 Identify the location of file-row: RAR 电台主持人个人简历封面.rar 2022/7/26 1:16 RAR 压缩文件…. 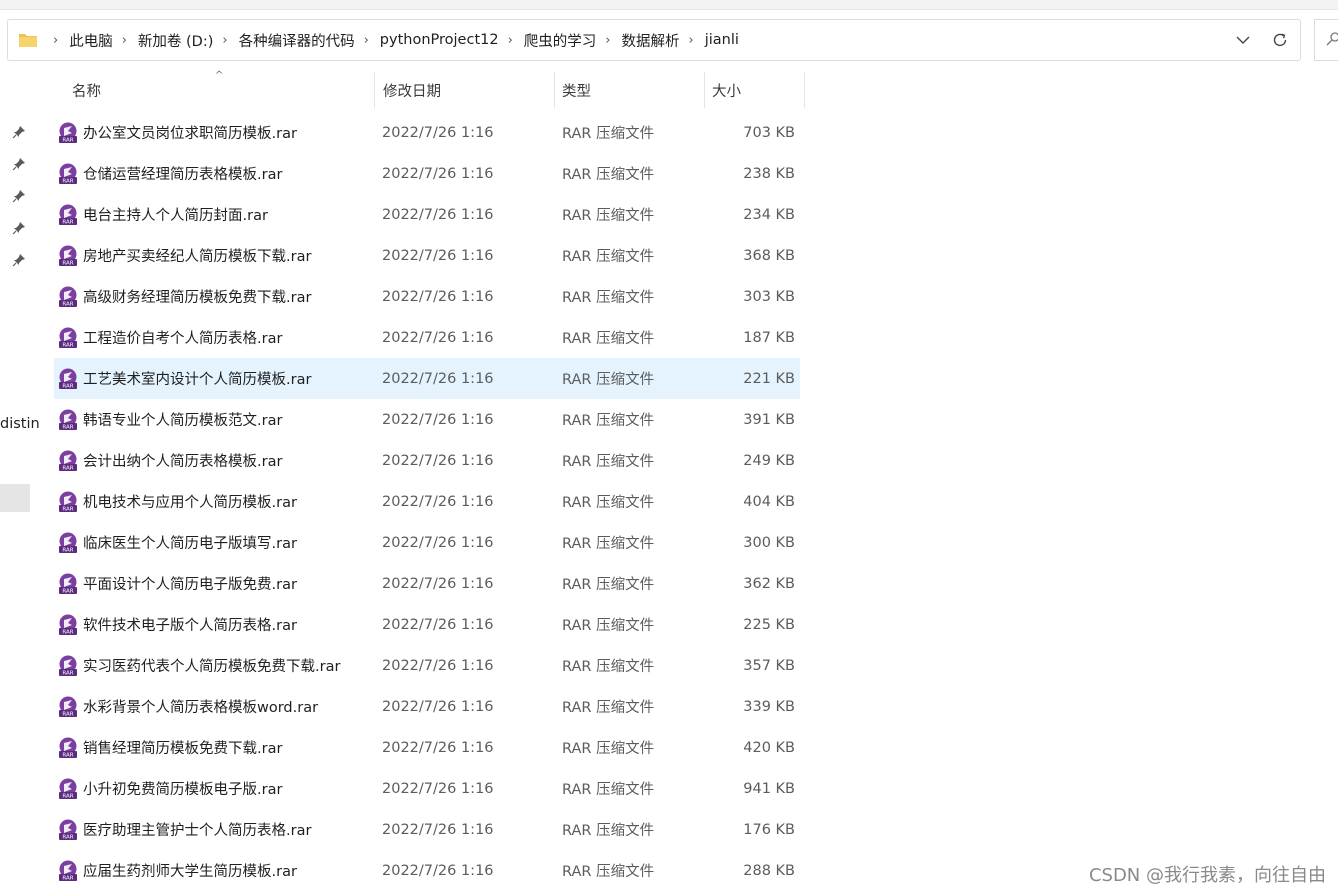
(427, 214).